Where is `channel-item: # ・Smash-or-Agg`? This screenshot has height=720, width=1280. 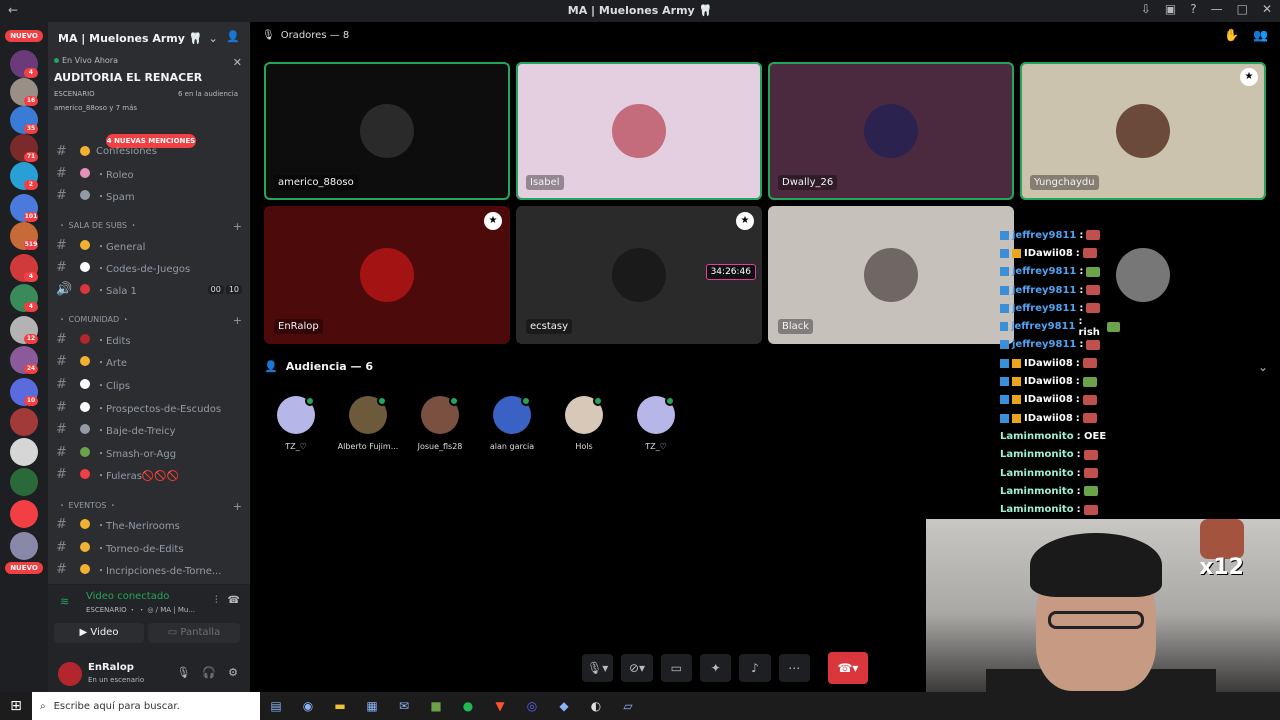 channel-item: # ・Smash-or-Agg is located at coordinates (149, 452).